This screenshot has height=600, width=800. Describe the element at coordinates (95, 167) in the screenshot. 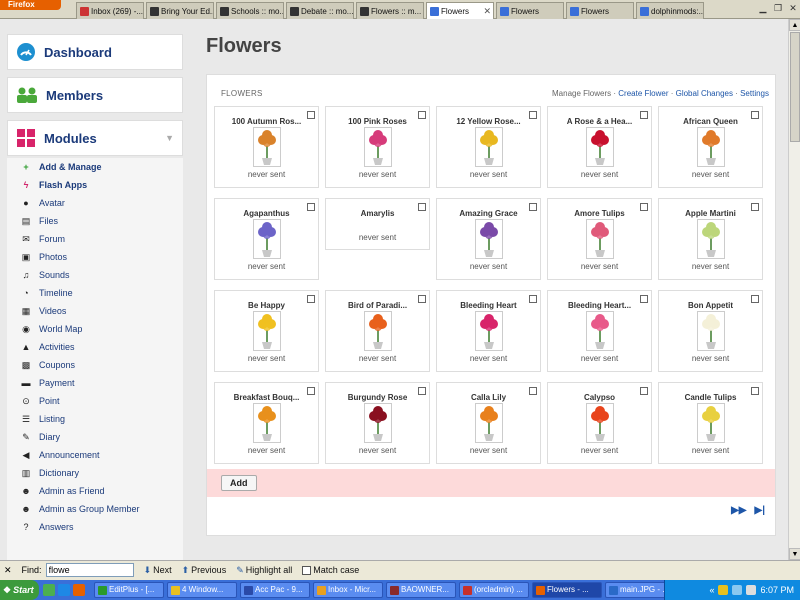

I see `sidebar-item: + Add & Manage` at that location.